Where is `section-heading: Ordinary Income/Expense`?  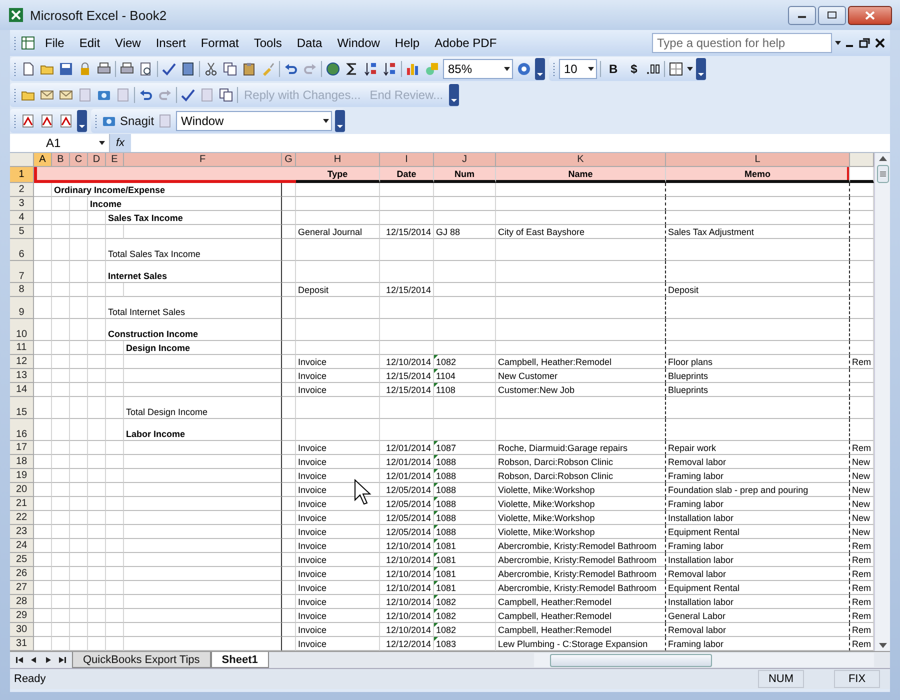
section-heading: Ordinary Income/Expense is located at coordinates (167, 190).